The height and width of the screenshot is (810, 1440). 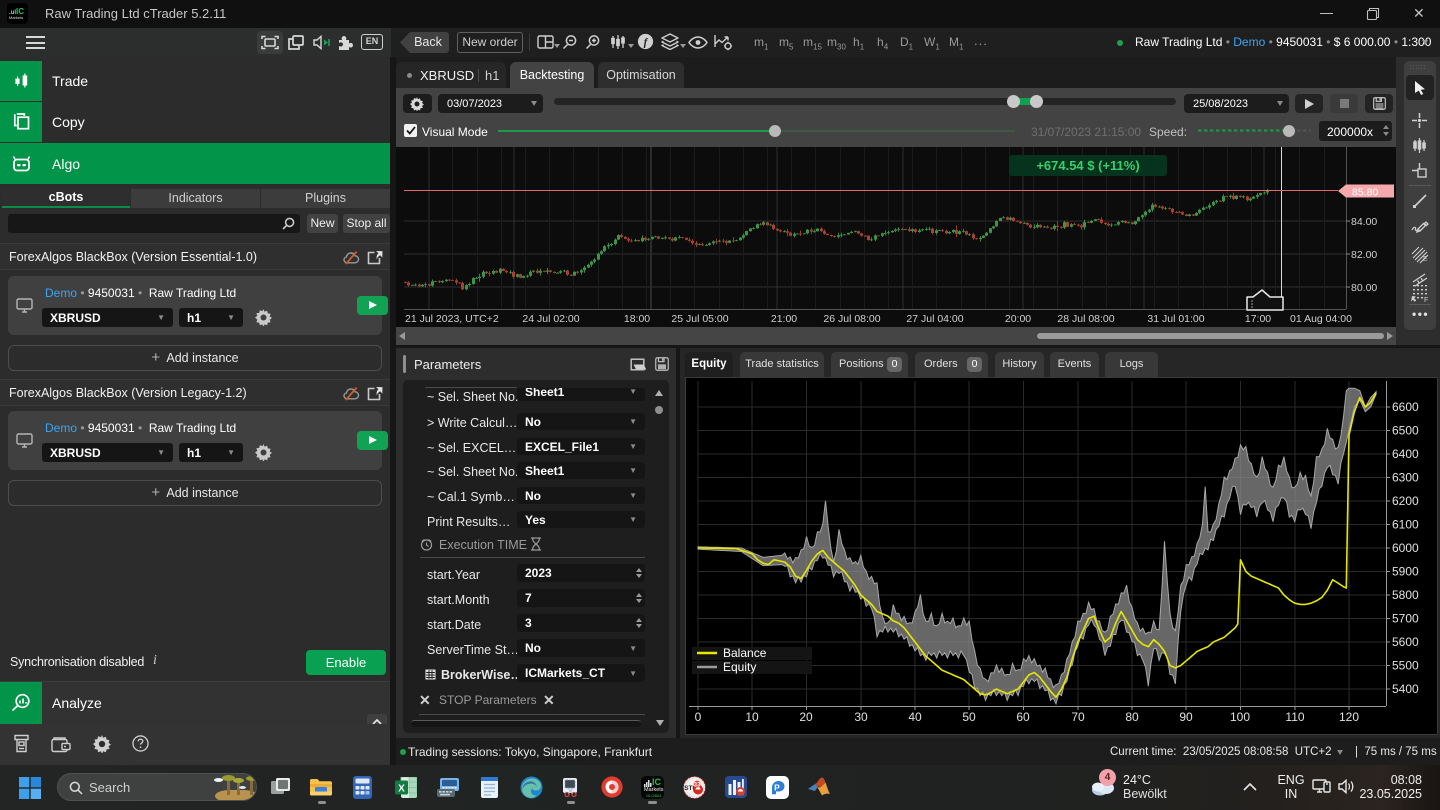 What do you see at coordinates (1186, 717) in the screenshot?
I see `svg-text: 90` at bounding box center [1186, 717].